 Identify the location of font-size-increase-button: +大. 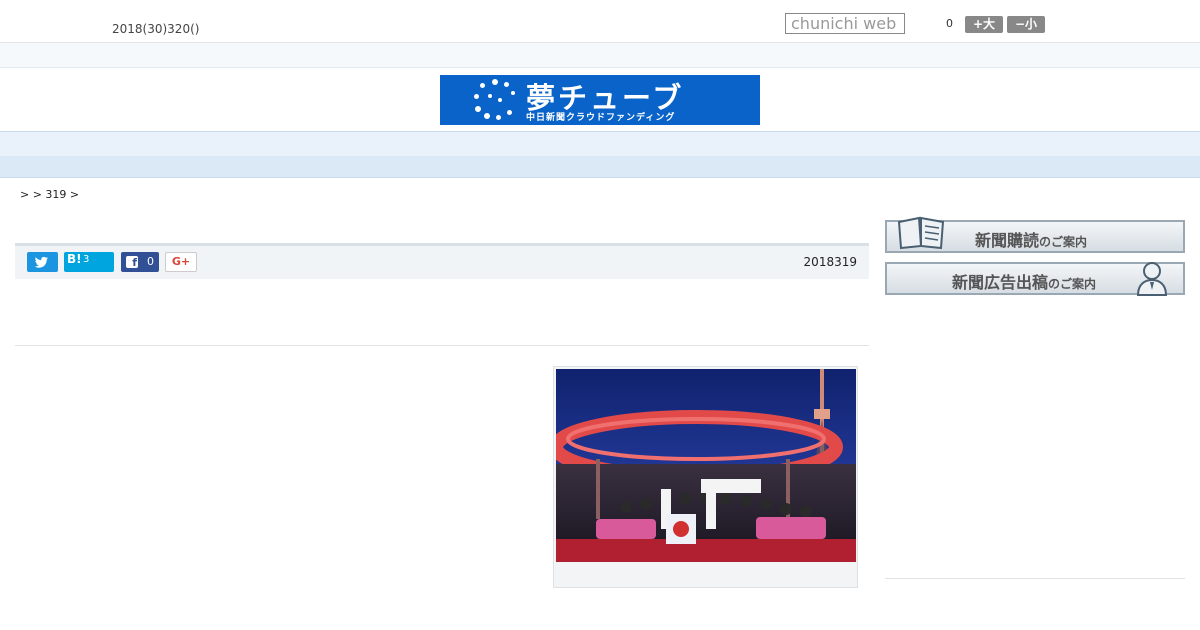
(984, 24).